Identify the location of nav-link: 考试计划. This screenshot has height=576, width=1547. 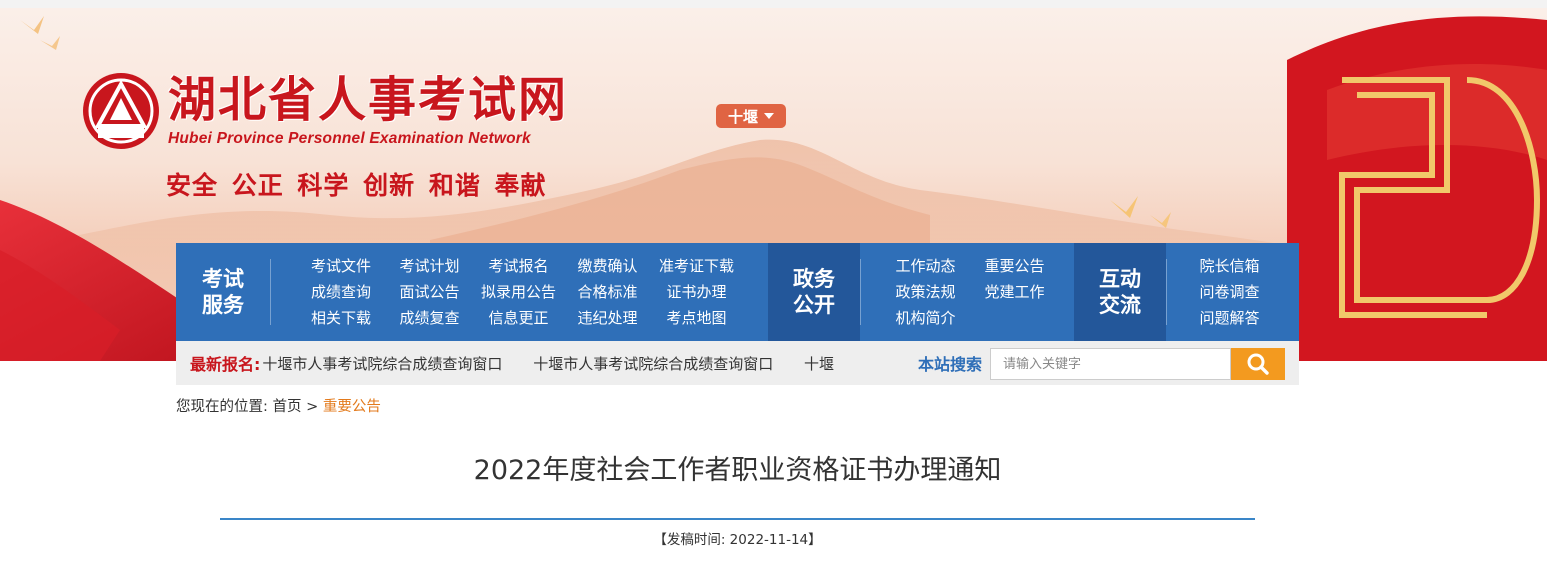
(429, 266).